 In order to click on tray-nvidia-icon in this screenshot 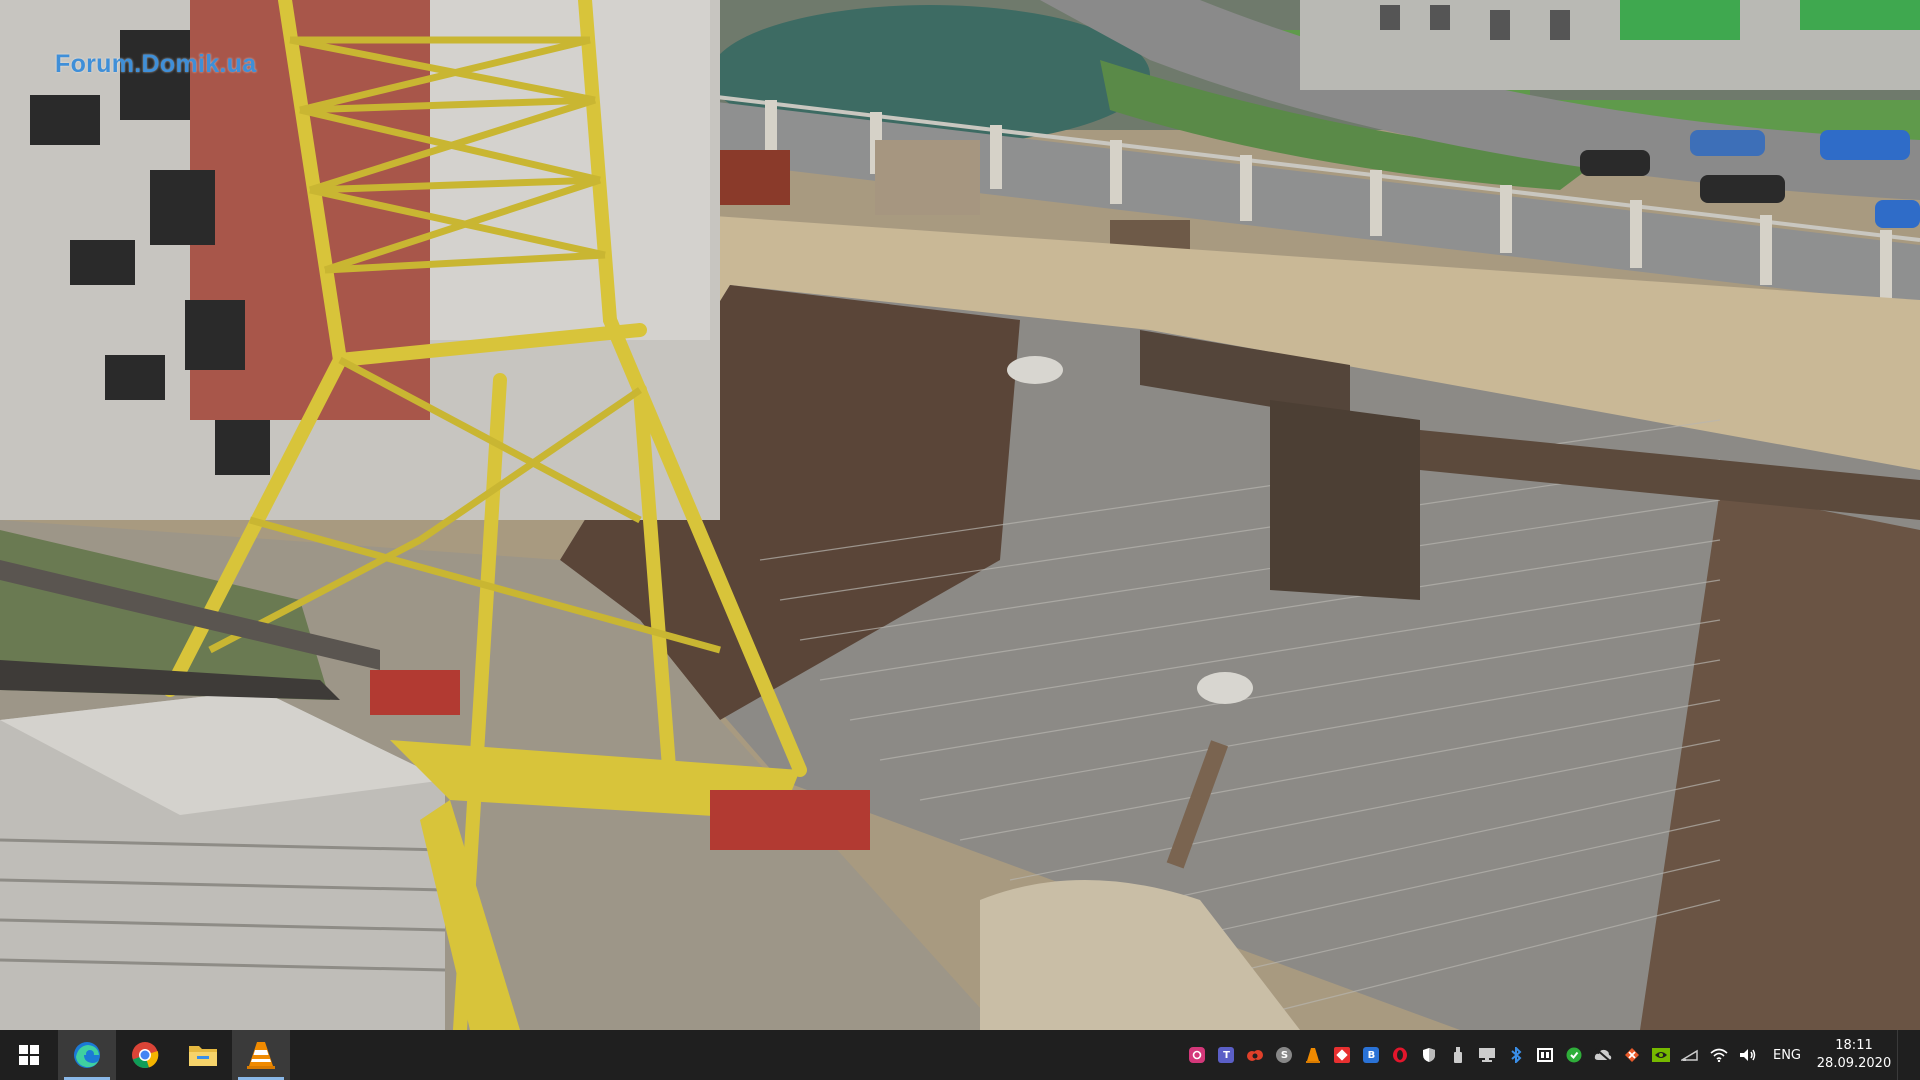, I will do `click(1661, 1055)`.